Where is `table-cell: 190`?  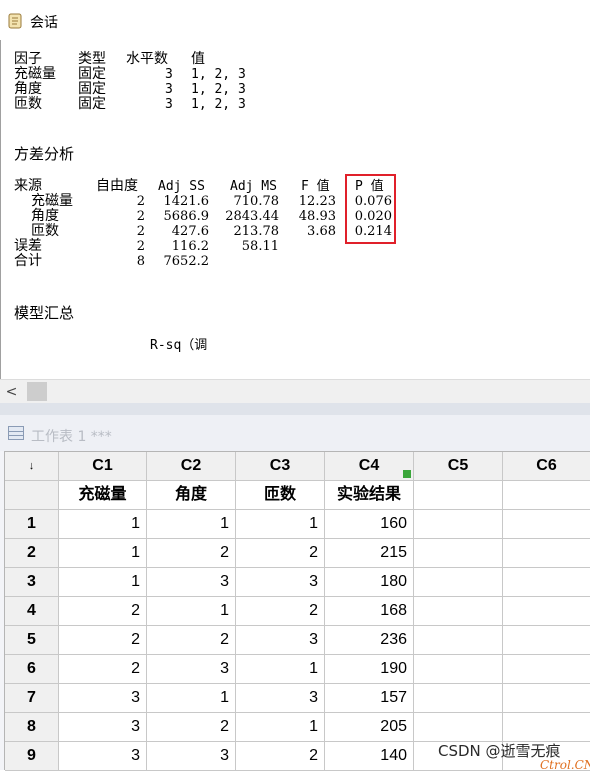 table-cell: 190 is located at coordinates (369, 669).